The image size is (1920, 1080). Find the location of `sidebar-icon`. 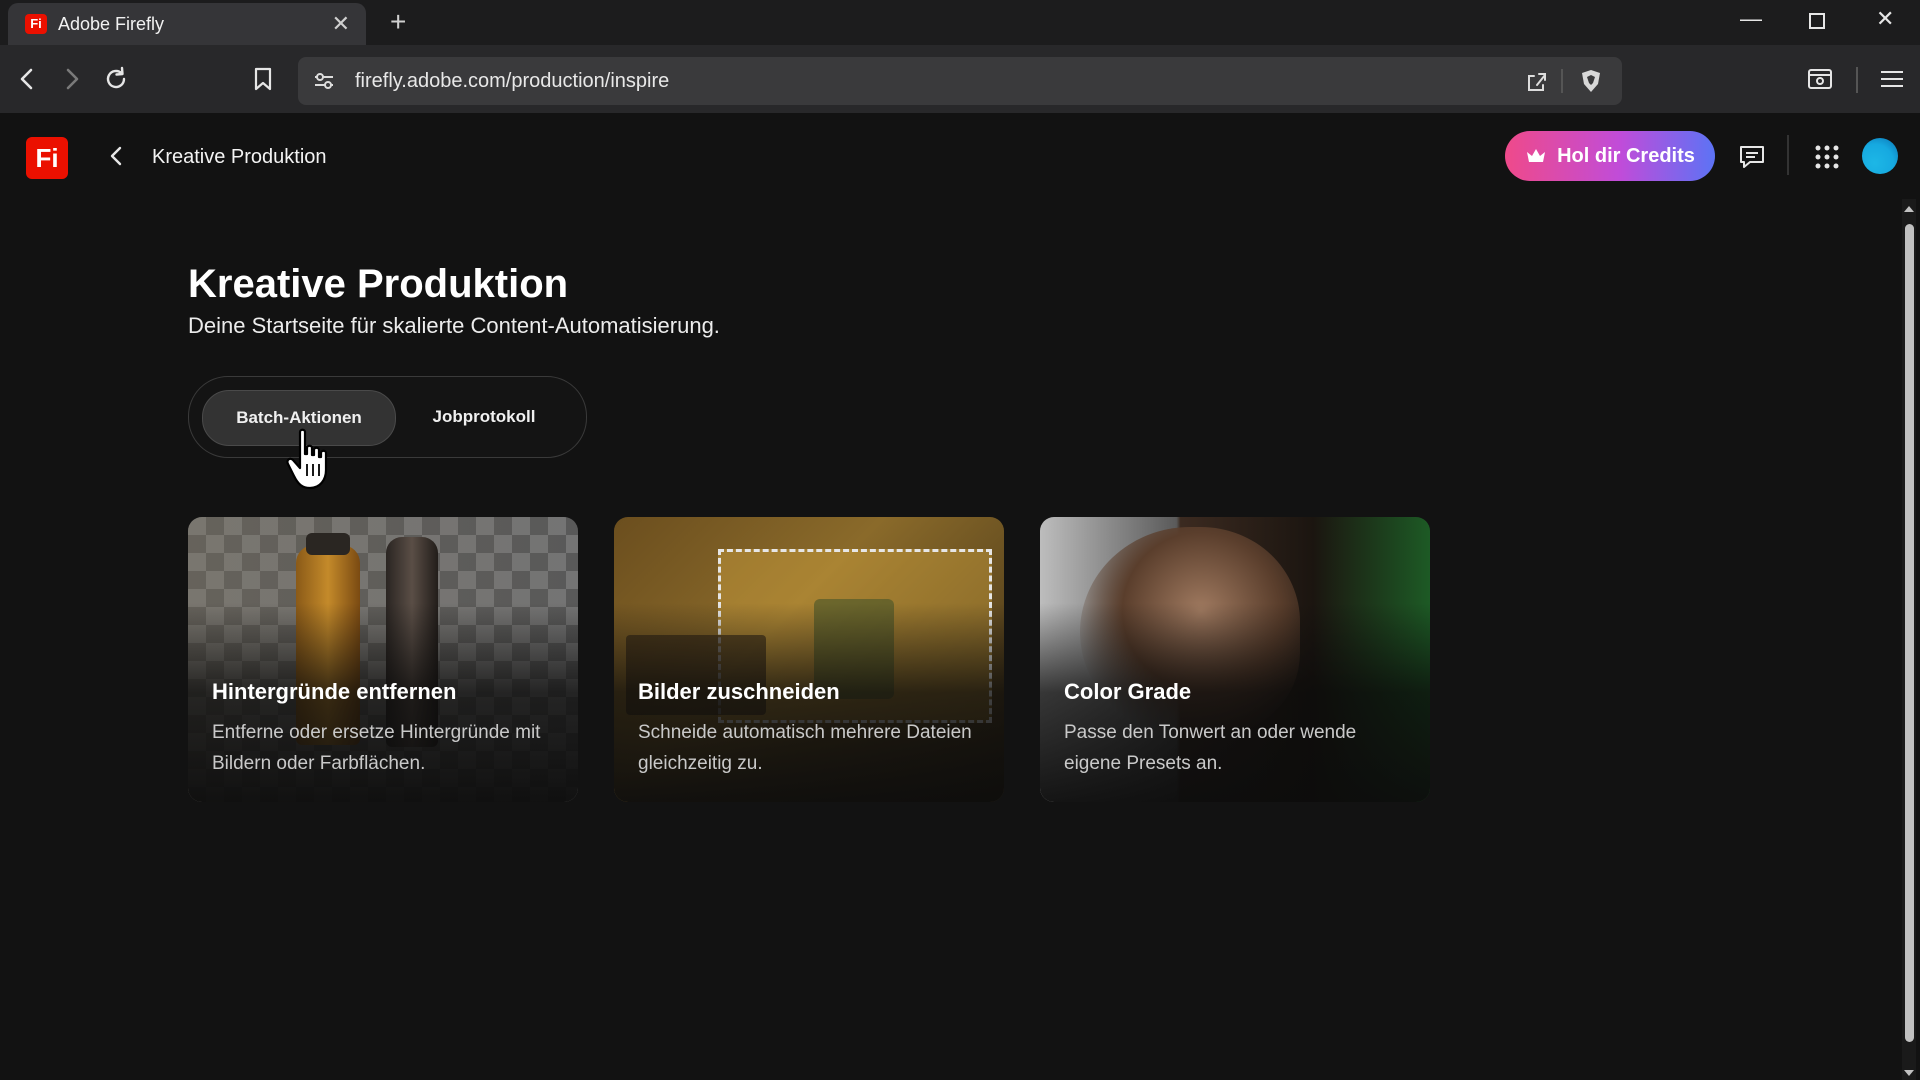

sidebar-icon is located at coordinates (1820, 79).